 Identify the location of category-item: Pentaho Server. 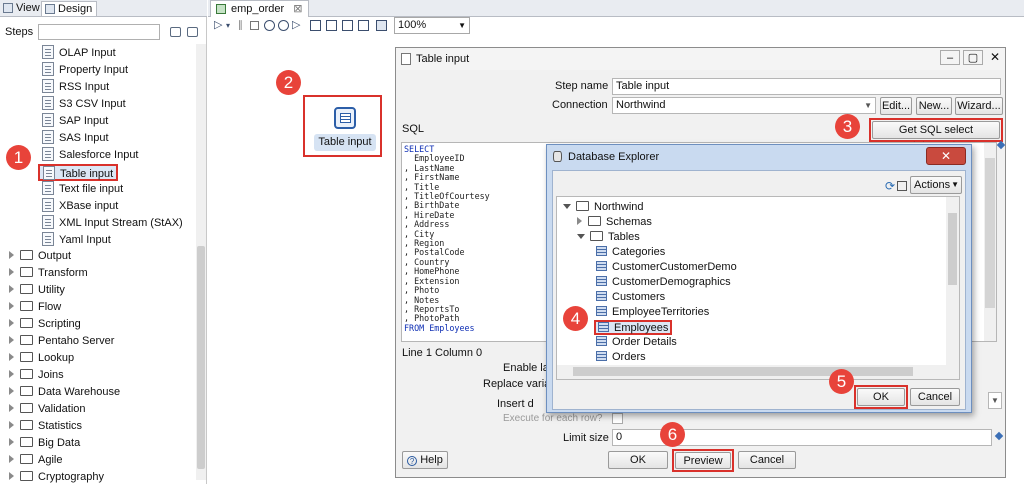
(61, 341).